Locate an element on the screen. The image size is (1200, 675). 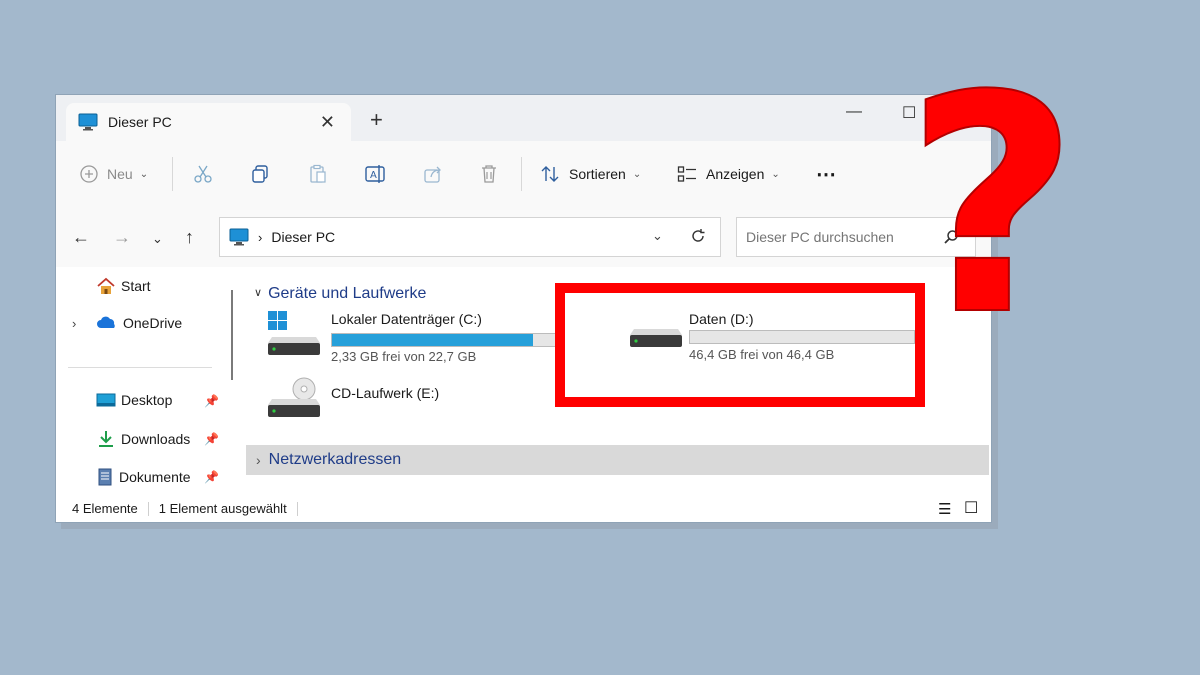
sidebar-item-label: Dokumente is located at coordinates (155, 477).